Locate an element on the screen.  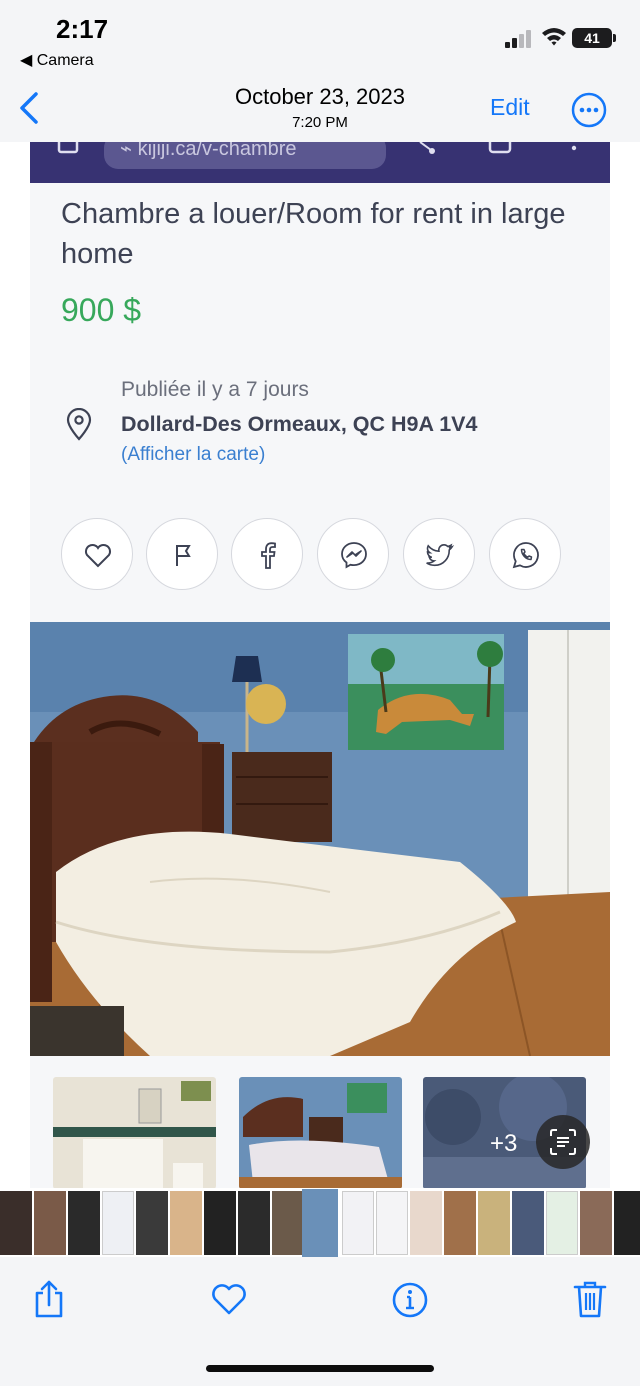
status-time: 2:17 is located at coordinates (82, 29).